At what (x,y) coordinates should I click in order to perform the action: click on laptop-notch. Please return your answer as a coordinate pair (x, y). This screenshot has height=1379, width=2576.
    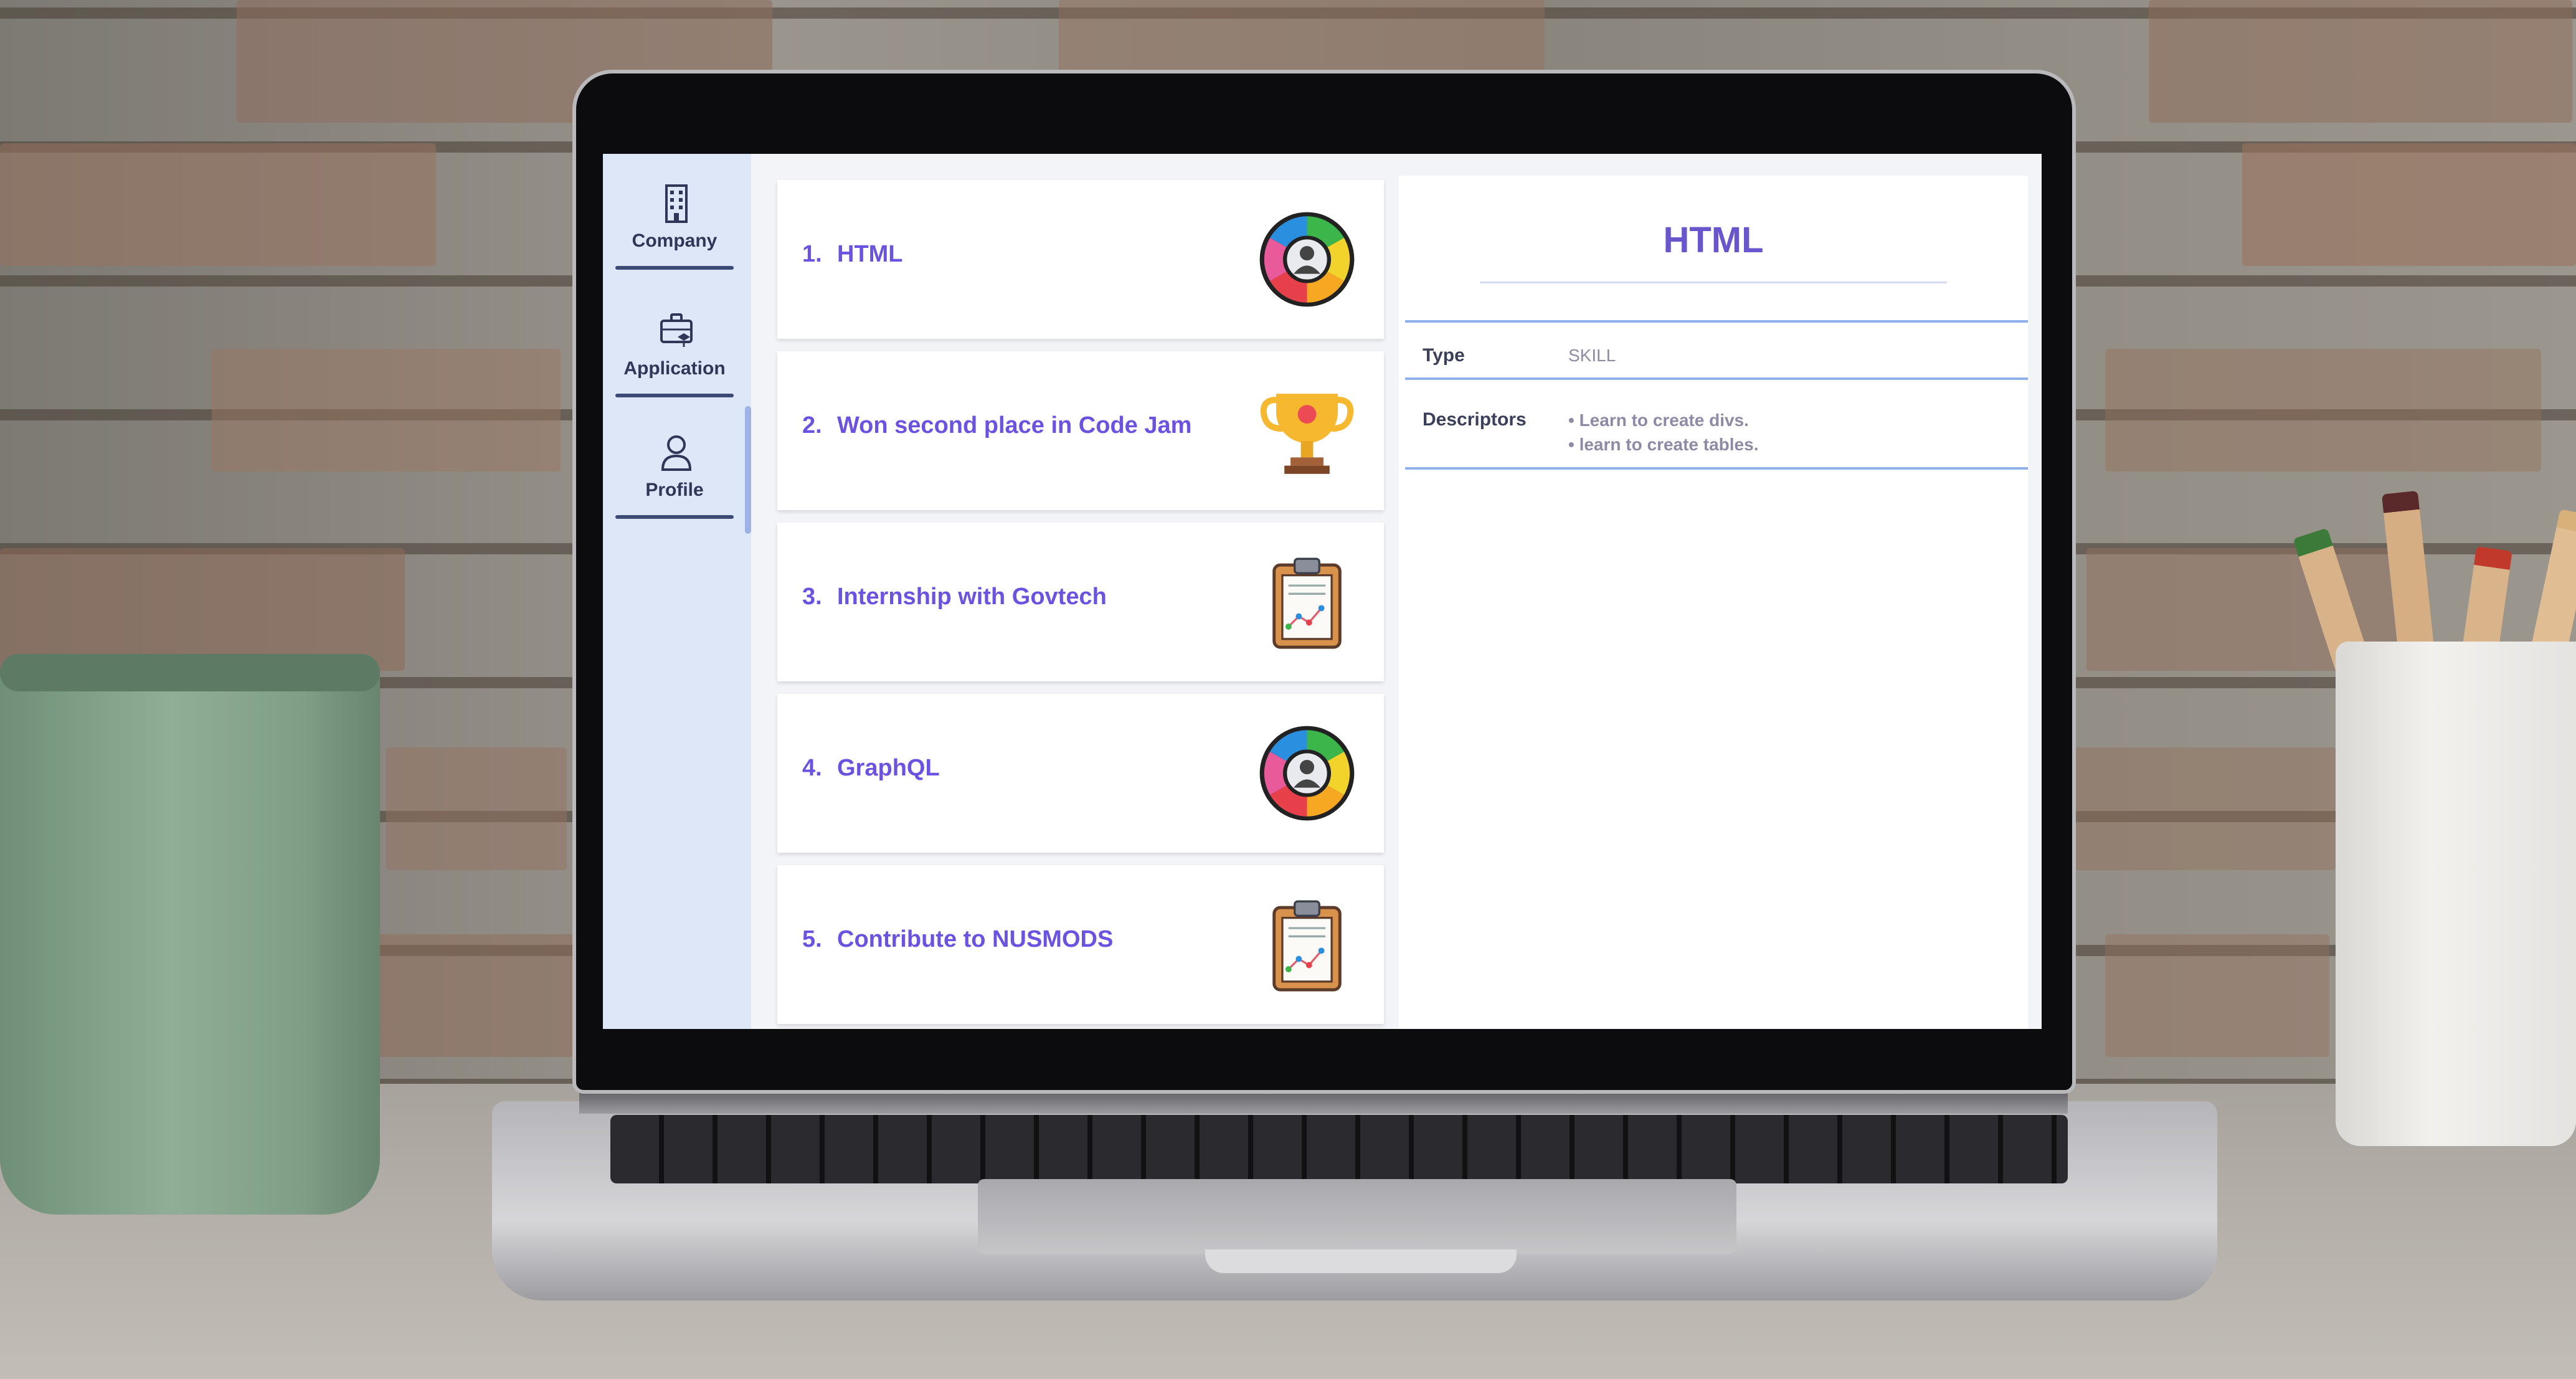
    Looking at the image, I should click on (1361, 1261).